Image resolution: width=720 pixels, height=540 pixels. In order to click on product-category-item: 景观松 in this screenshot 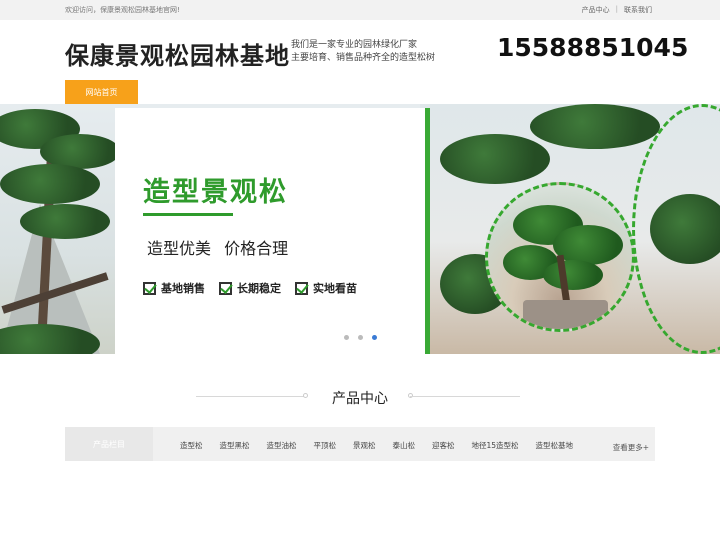, I will do `click(364, 445)`.